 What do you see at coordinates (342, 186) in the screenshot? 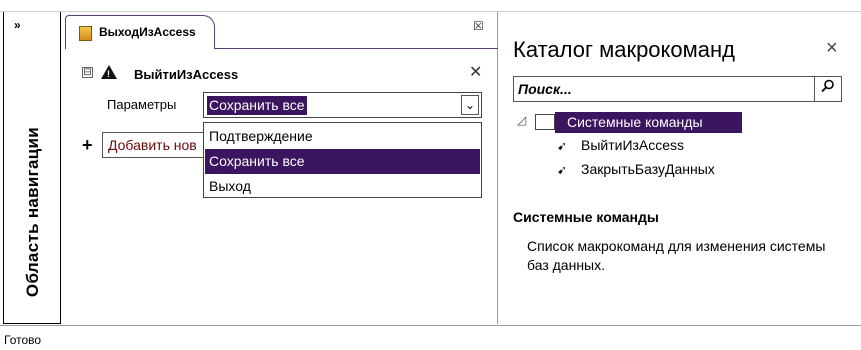
I see `option-exit: Выход` at bounding box center [342, 186].